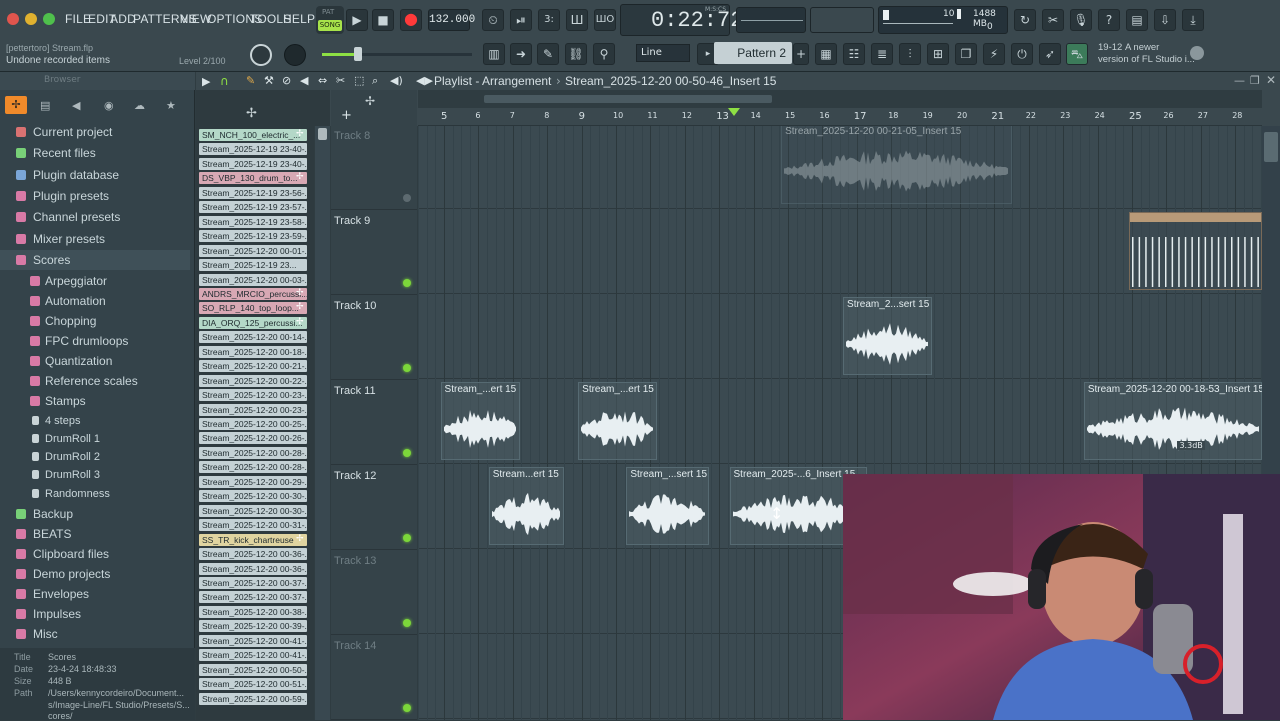  I want to click on browser-subfolder-0: Arpeggiator, so click(95, 281).